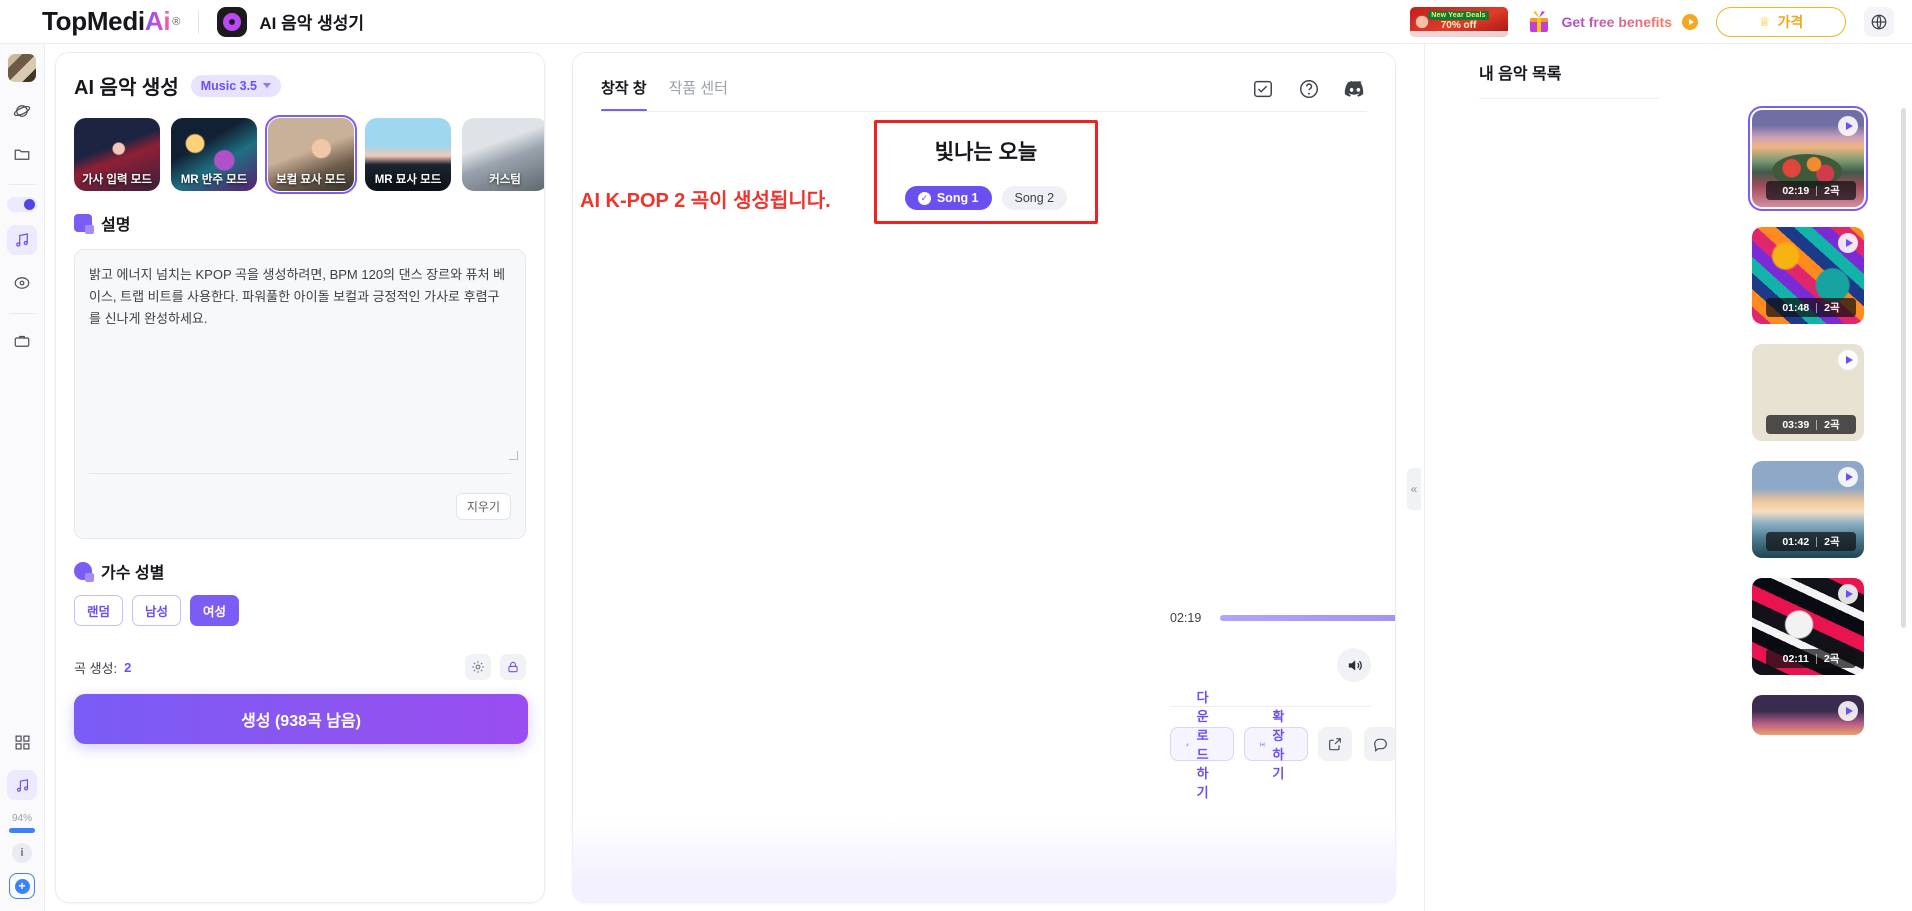  I want to click on song-count-label: 곡 생성:, so click(96, 668).